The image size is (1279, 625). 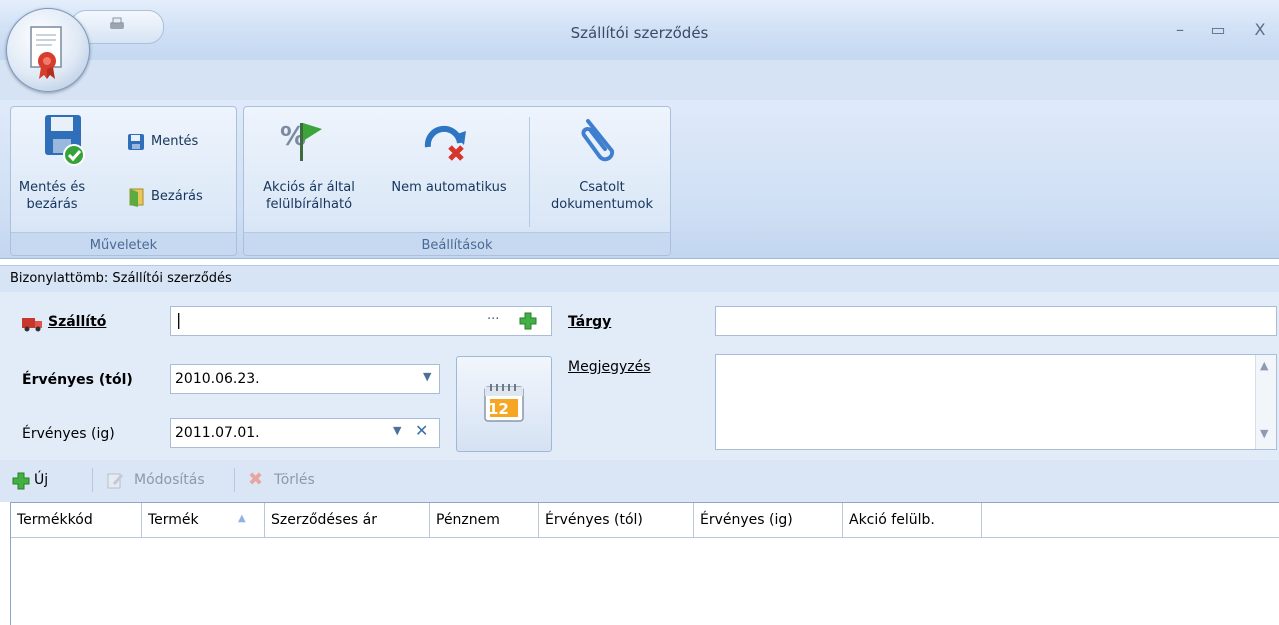 What do you see at coordinates (52, 204) in the screenshot?
I see `save-and-close-label-line2: bezárás` at bounding box center [52, 204].